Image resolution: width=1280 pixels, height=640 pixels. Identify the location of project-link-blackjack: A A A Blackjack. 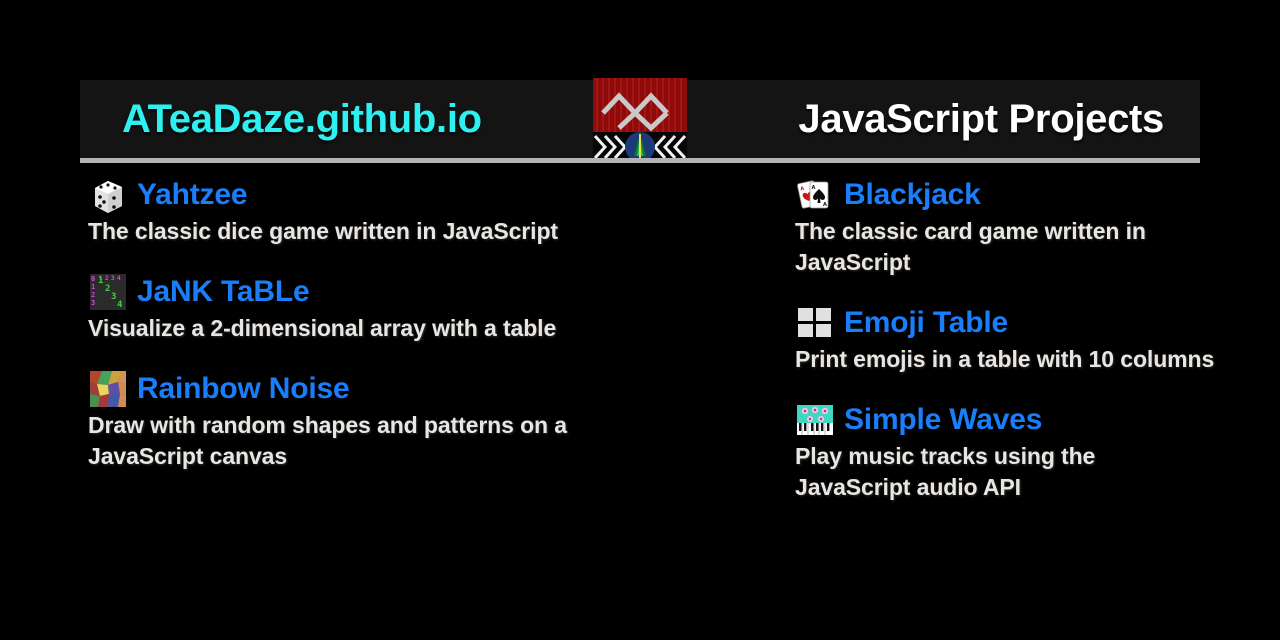
(1005, 195).